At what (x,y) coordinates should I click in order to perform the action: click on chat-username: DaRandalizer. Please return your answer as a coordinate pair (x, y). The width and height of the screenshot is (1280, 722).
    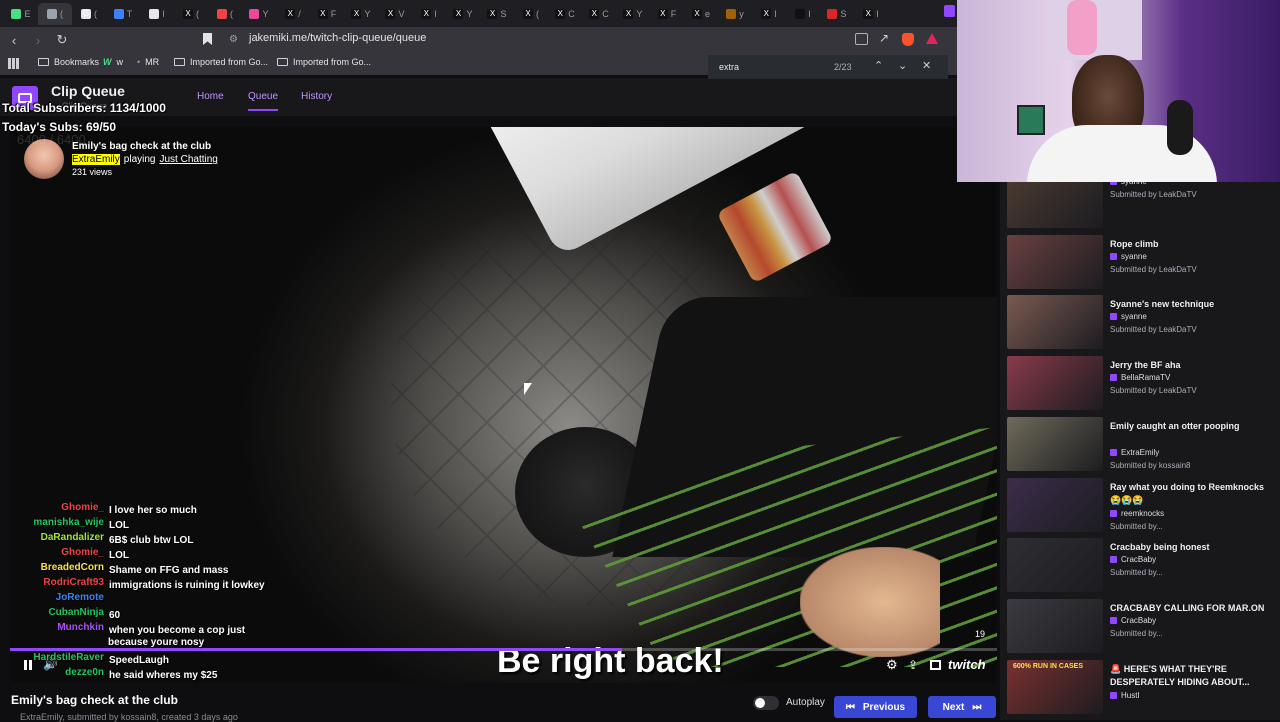
    Looking at the image, I should click on (67, 537).